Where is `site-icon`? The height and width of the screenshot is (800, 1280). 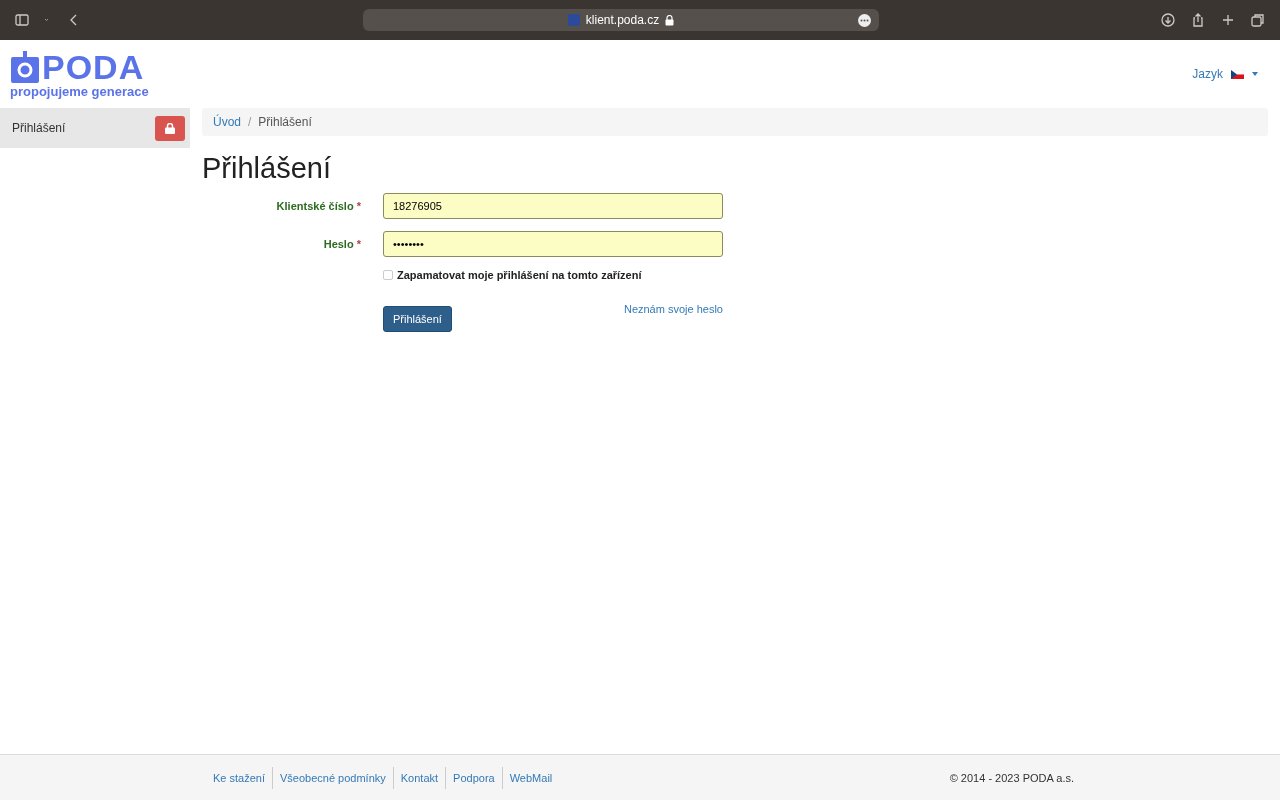 site-icon is located at coordinates (573, 20).